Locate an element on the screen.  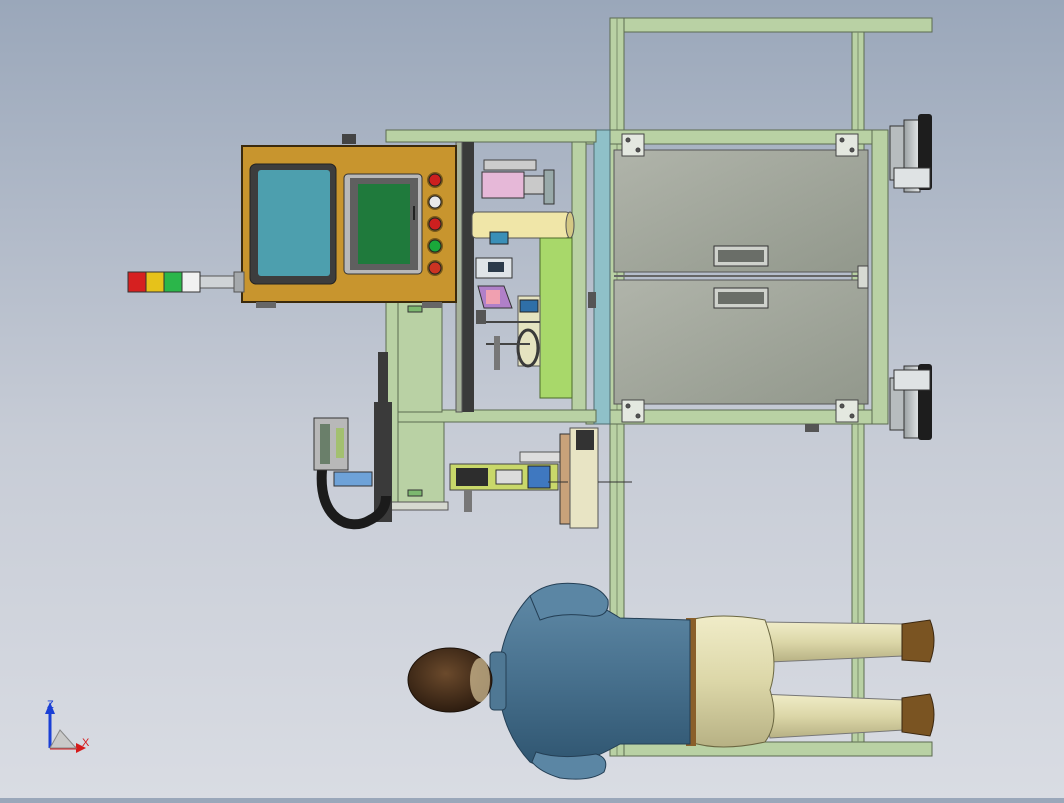
arm-lower is located at coordinates (569, 765).